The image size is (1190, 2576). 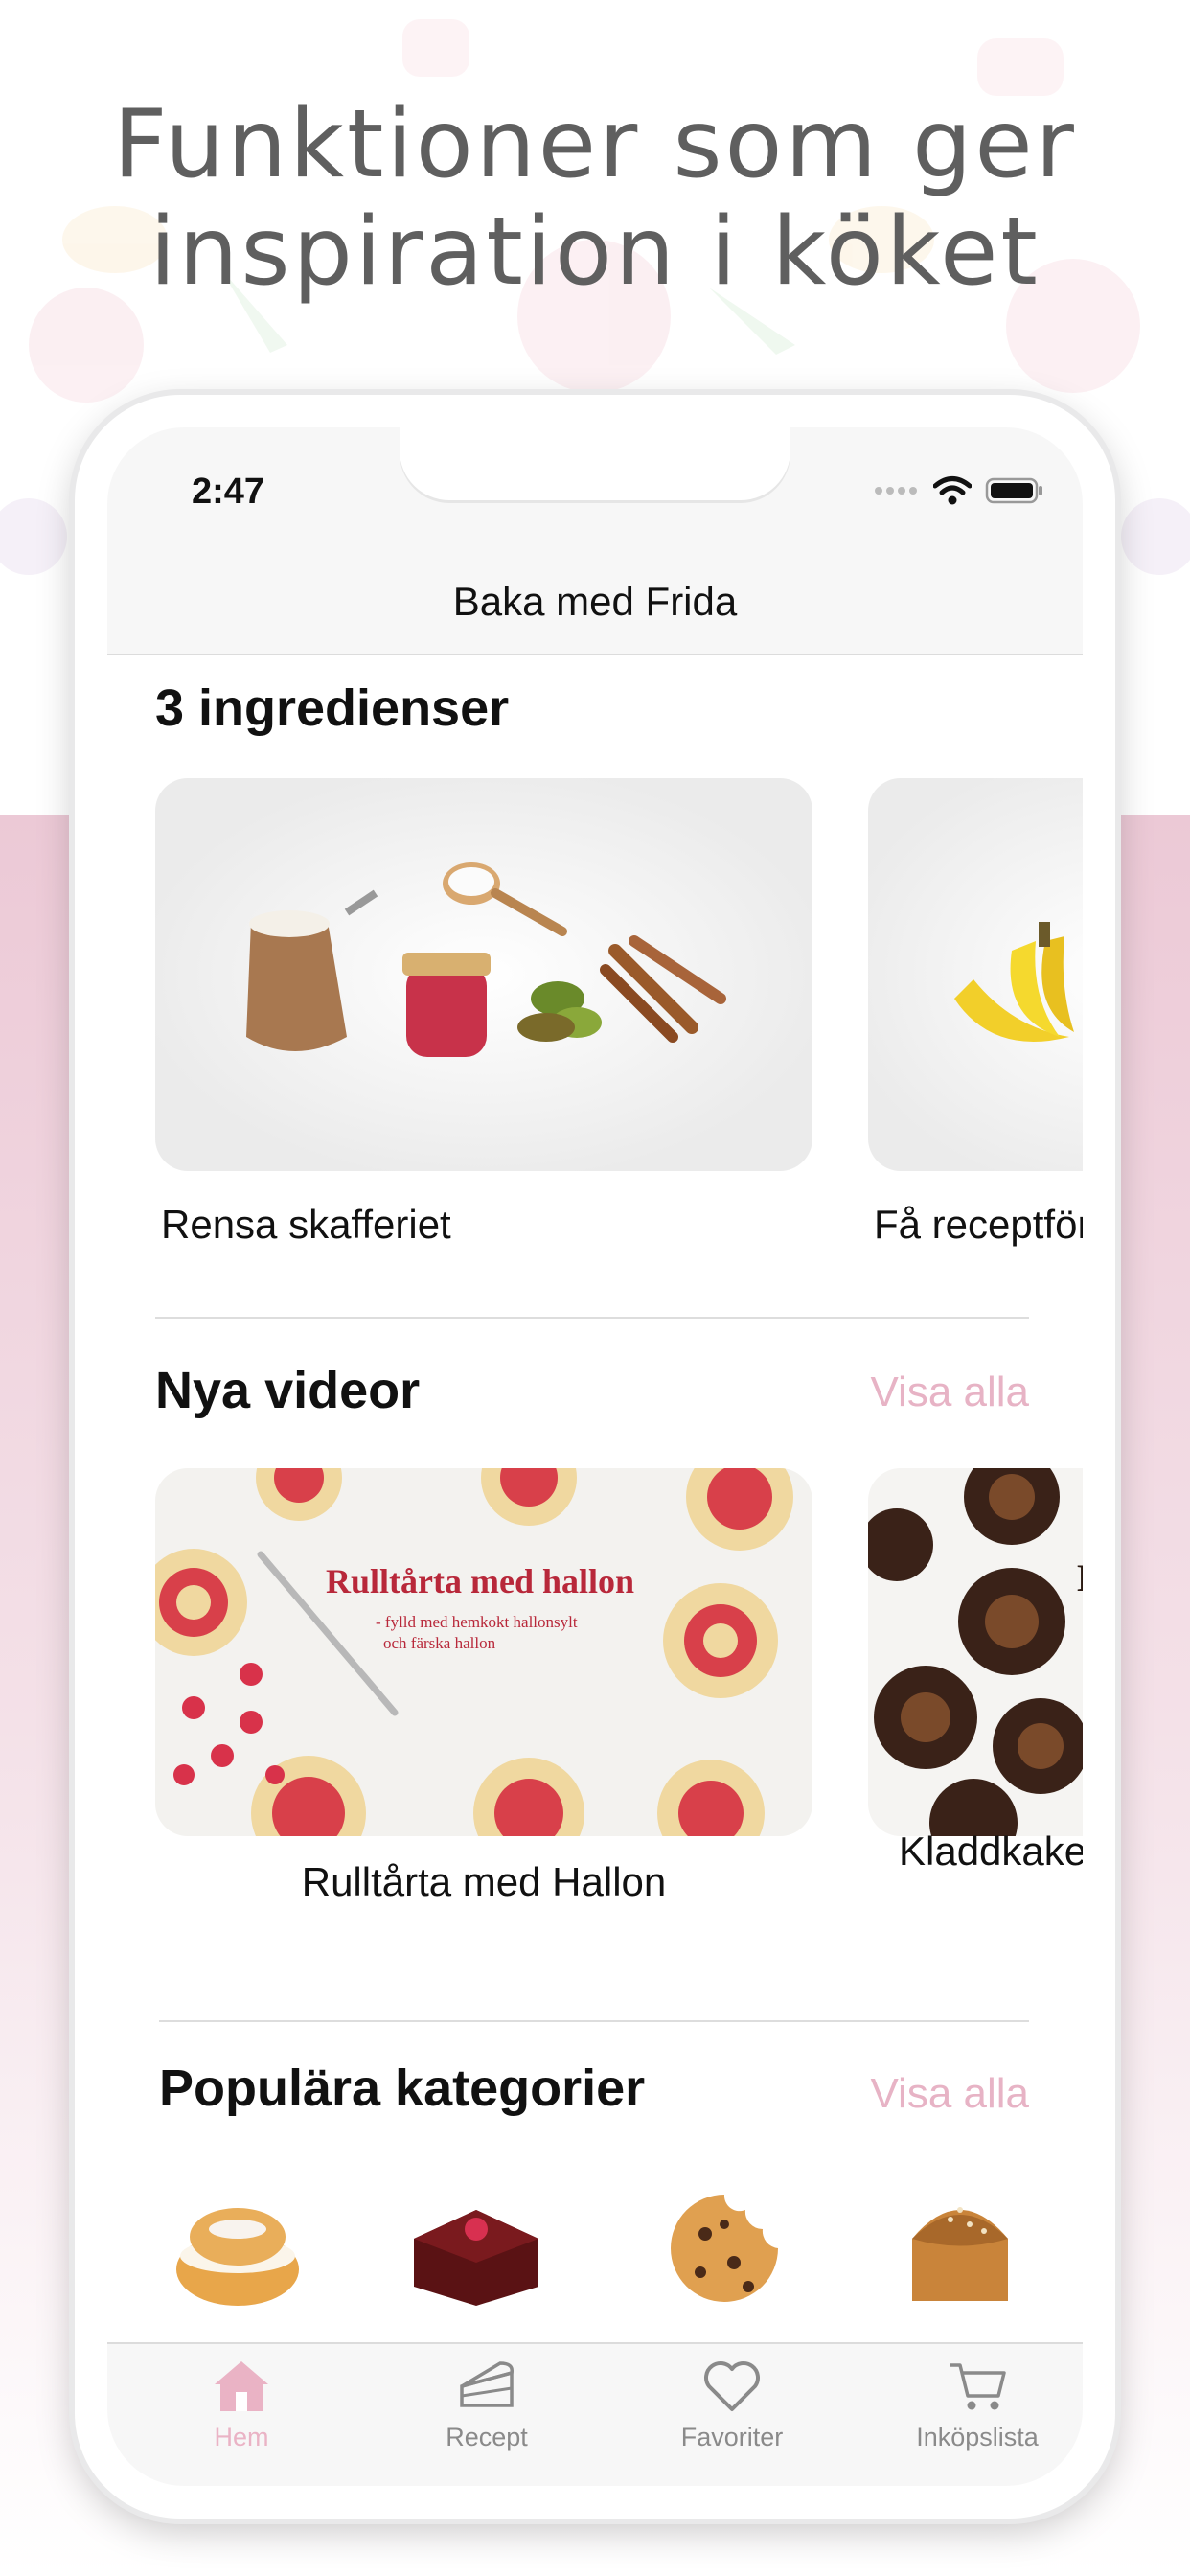 I want to click on navigation-bar: Baka med Frida, so click(x=595, y=599).